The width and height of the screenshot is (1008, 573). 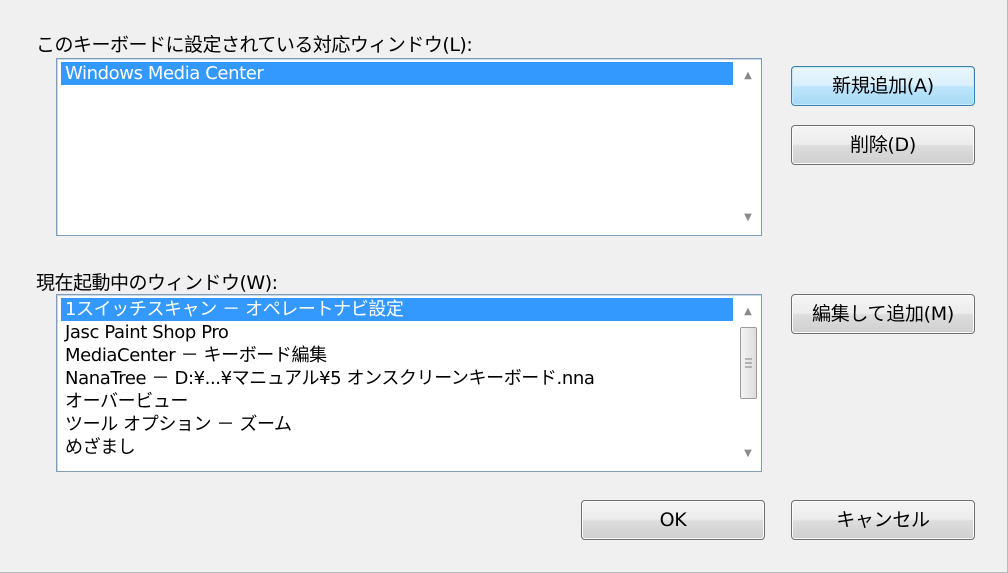 What do you see at coordinates (883, 86) in the screenshot?
I see `add-new-button: 新規追加(A)` at bounding box center [883, 86].